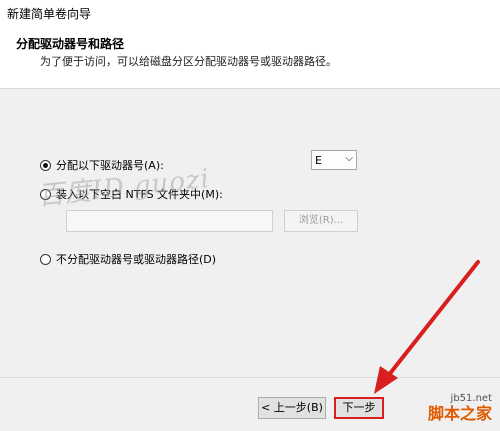 This screenshot has height=431, width=500. I want to click on radio-no-assign-label: 不分配驱动器号或驱动器路径(D), so click(136, 259).